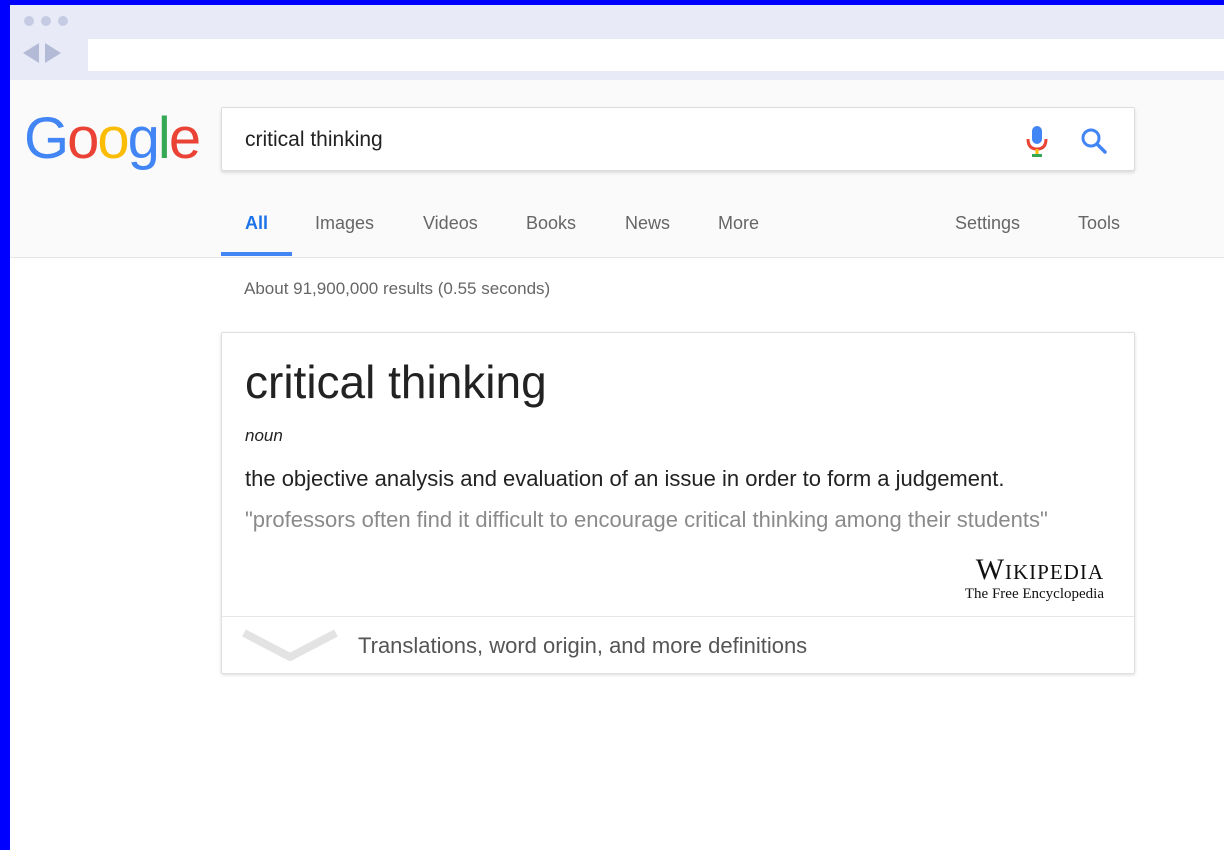  What do you see at coordinates (256, 254) in the screenshot?
I see `active-tab-indicator` at bounding box center [256, 254].